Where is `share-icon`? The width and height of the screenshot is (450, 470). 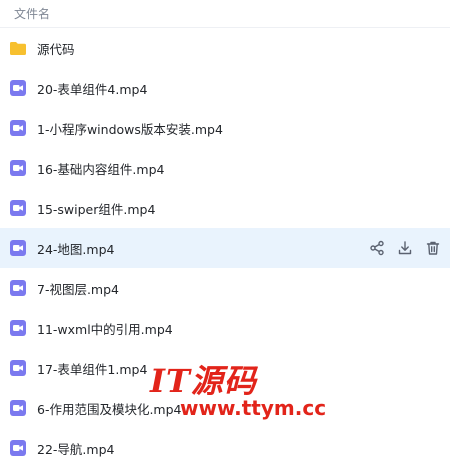
share-icon is located at coordinates (377, 248).